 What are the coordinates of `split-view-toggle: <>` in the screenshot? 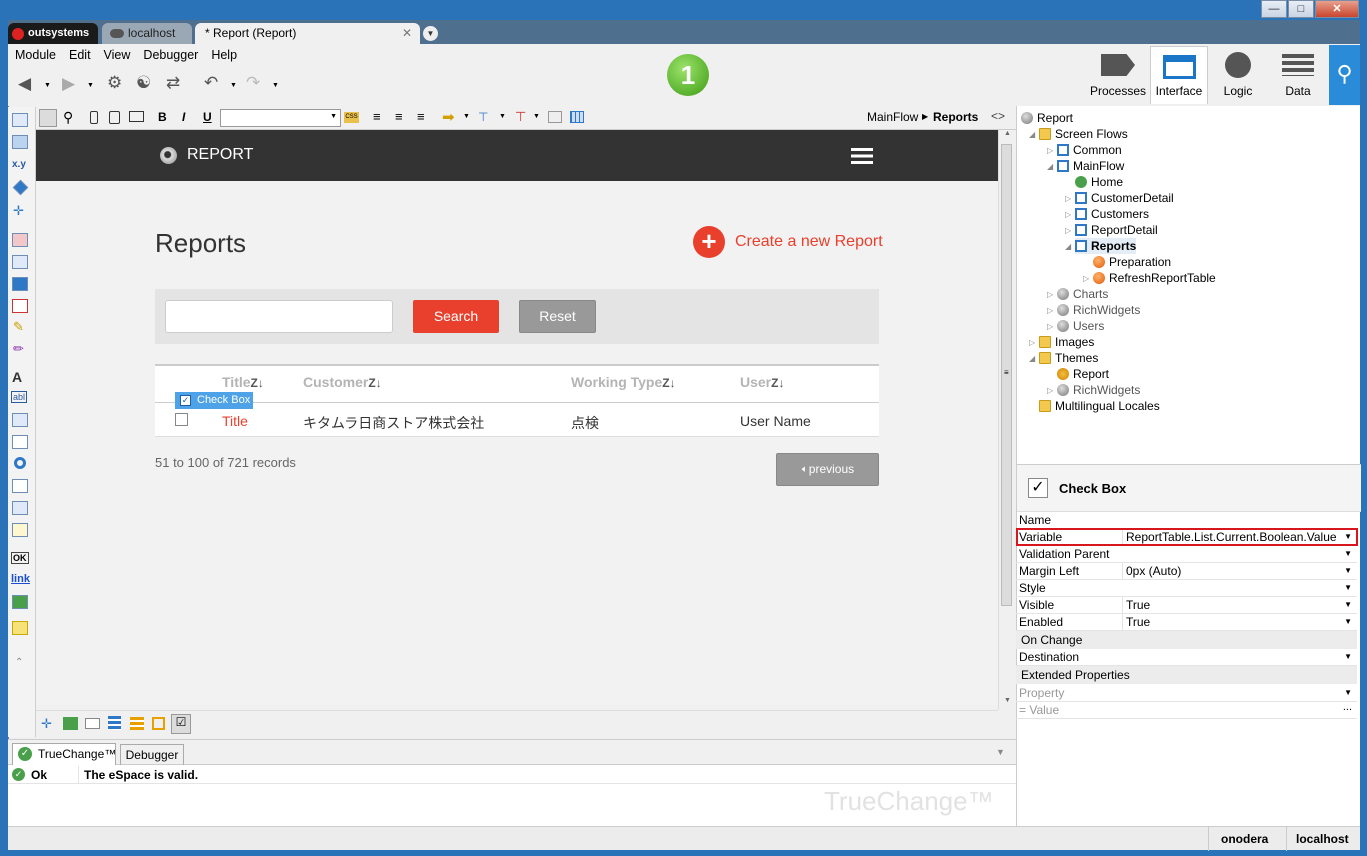 It's located at (998, 116).